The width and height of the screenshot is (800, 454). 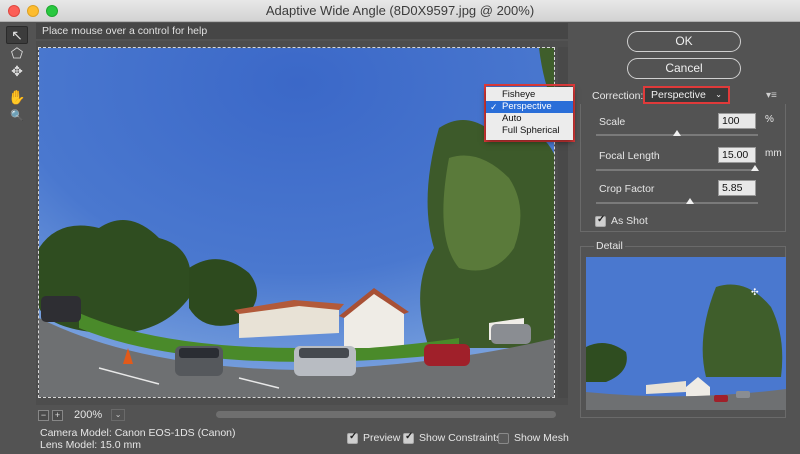 I want to click on preview-label: Preview, so click(x=382, y=438).